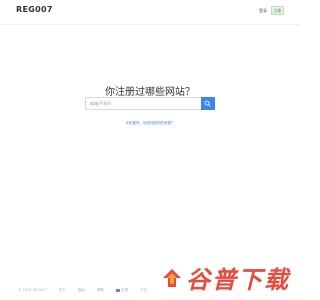  I want to click on search-button, so click(208, 103).